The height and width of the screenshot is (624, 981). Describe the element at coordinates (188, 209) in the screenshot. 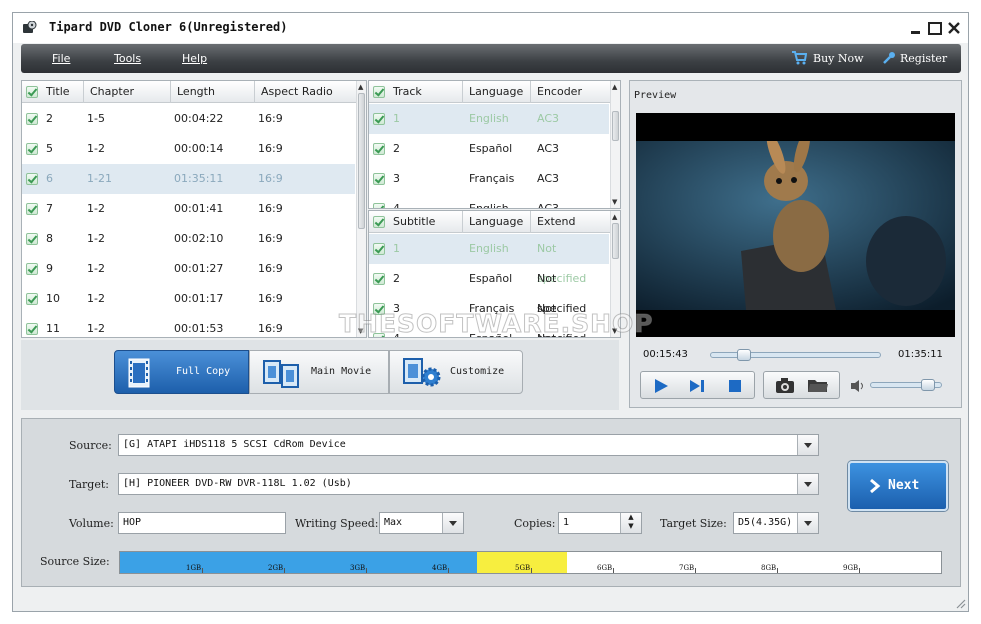

I see `table-row: 7 1-2 00:01:41 16:9` at that location.